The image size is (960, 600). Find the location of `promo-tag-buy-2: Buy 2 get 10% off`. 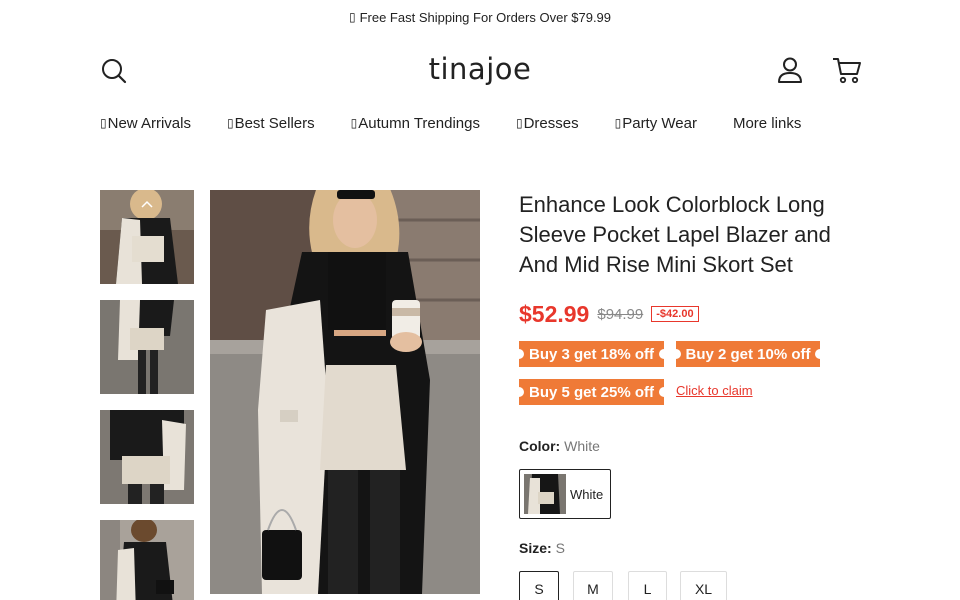

promo-tag-buy-2: Buy 2 get 10% off is located at coordinates (748, 354).